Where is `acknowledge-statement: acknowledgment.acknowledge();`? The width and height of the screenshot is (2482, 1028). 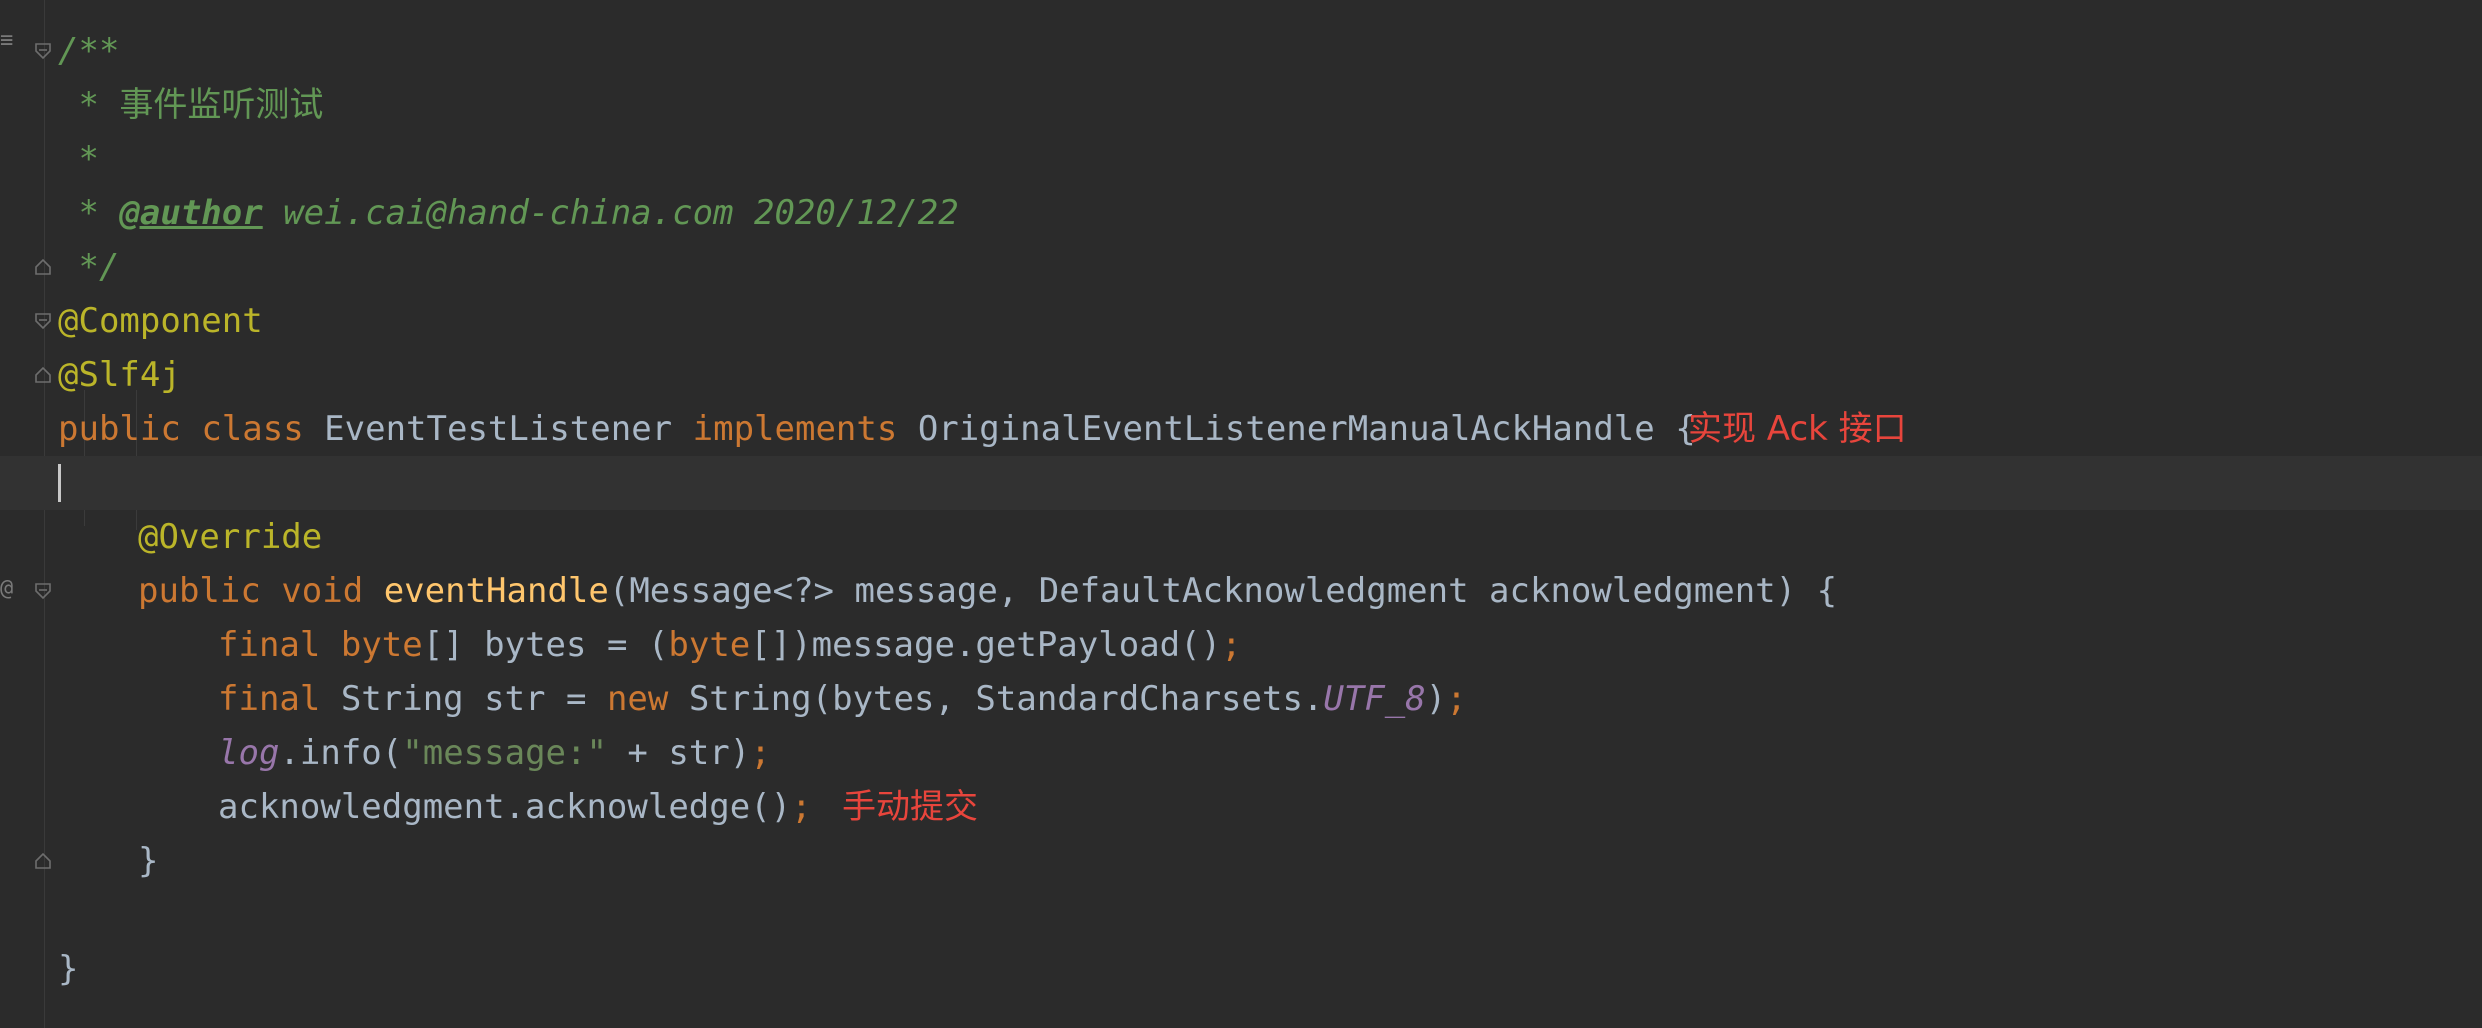 acknowledge-statement: acknowledgment.acknowledge(); is located at coordinates (515, 807).